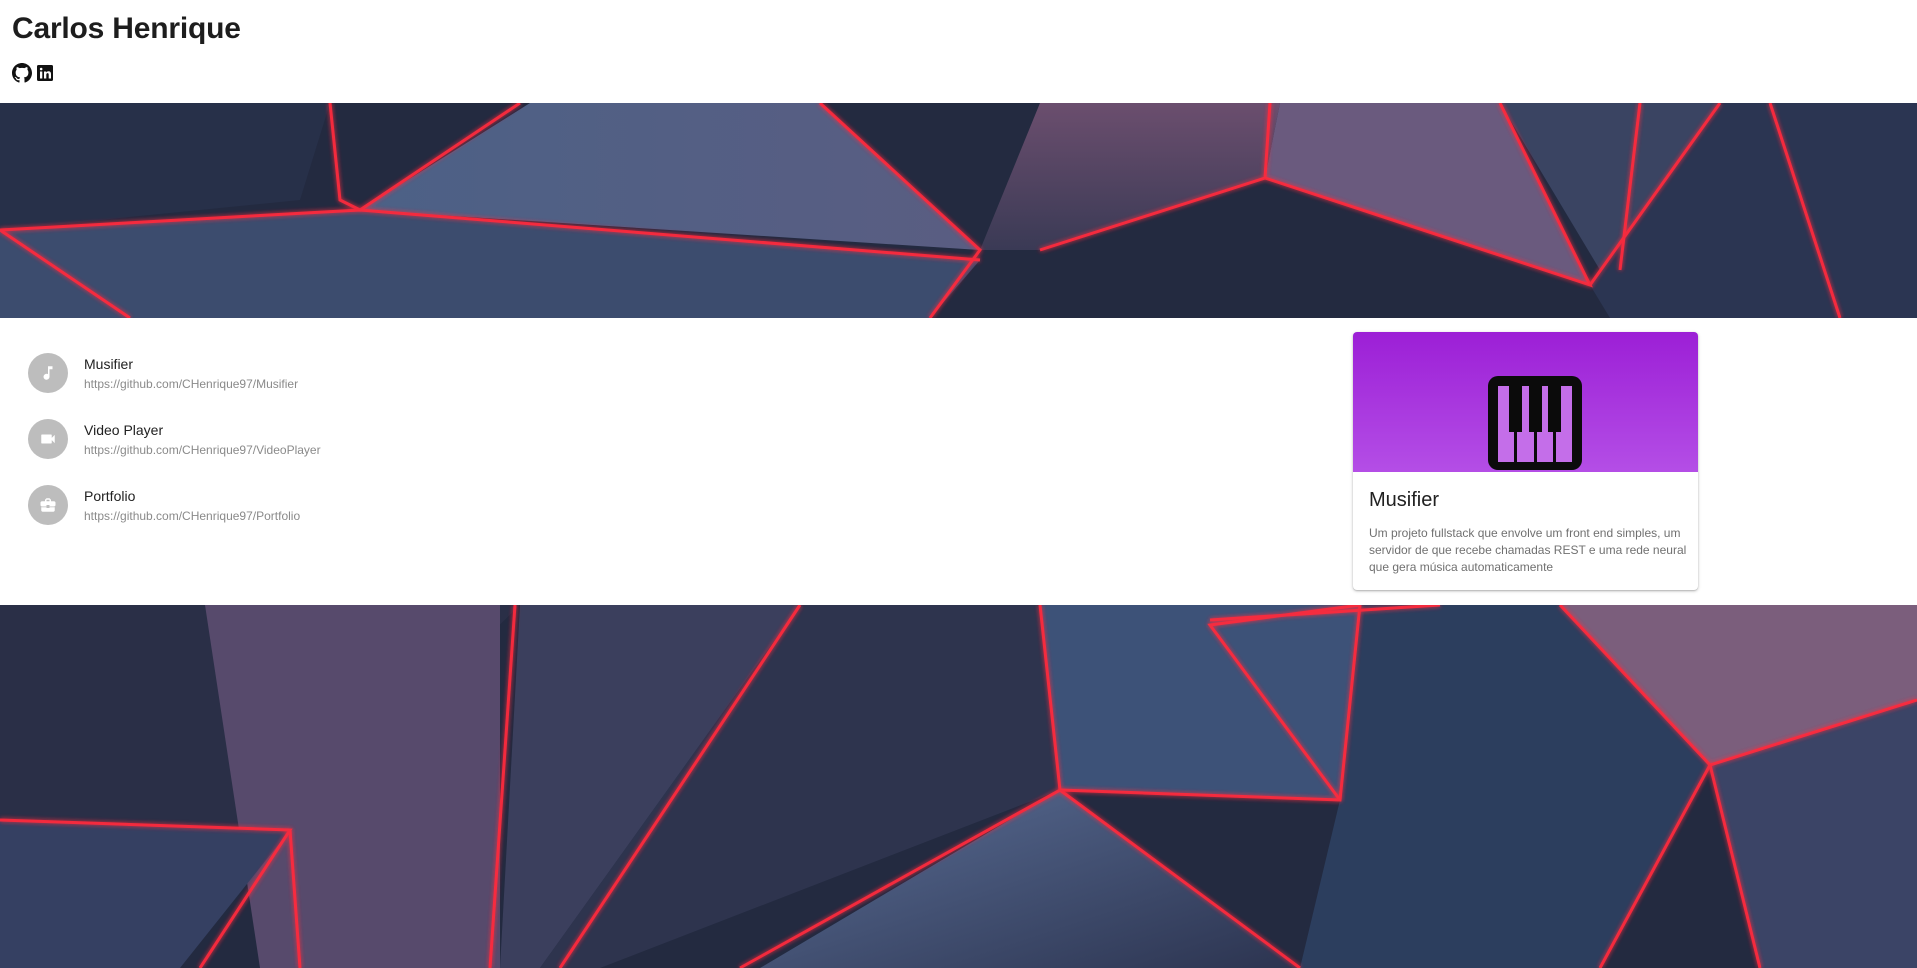  I want to click on social-links, so click(33, 73).